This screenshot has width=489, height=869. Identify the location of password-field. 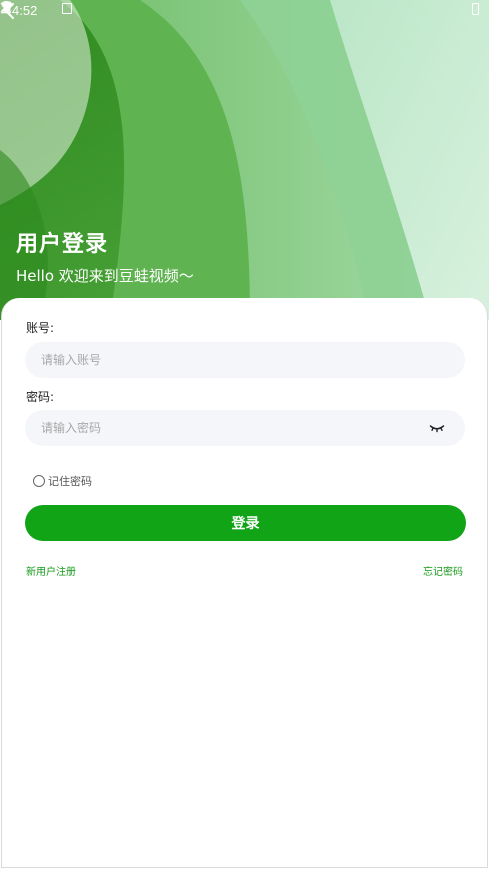
(245, 428).